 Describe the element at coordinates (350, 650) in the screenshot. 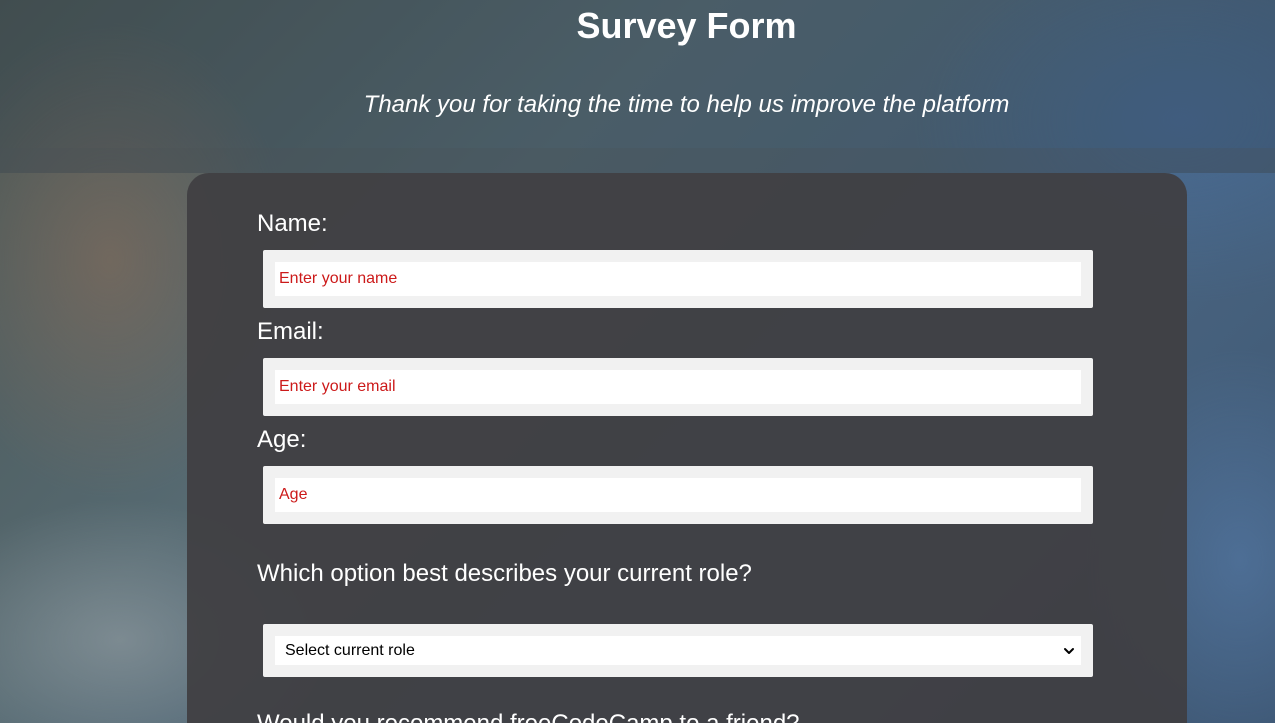

I see `role-select-value: Select current role` at that location.